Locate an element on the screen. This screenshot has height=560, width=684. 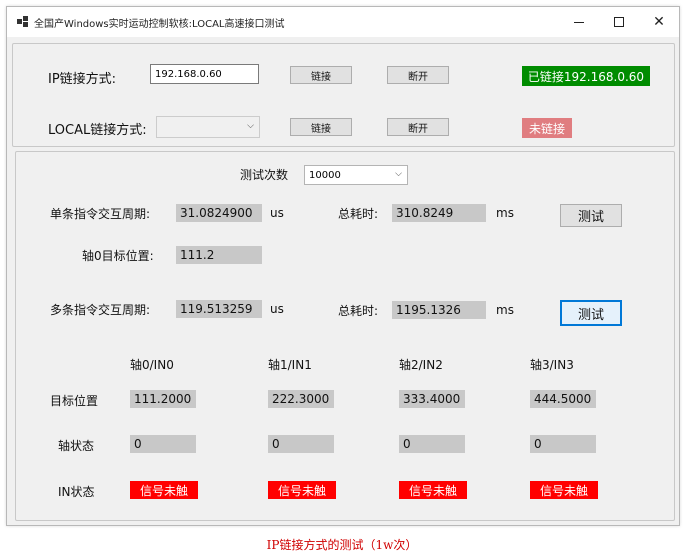
in3-state-badge: 信号未触 is located at coordinates (564, 490).